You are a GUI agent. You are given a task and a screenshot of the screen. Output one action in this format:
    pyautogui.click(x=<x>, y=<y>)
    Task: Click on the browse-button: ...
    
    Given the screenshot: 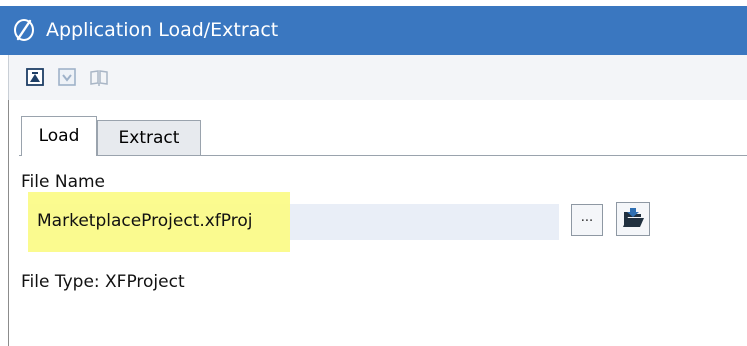 What is the action you would take?
    pyautogui.click(x=587, y=220)
    